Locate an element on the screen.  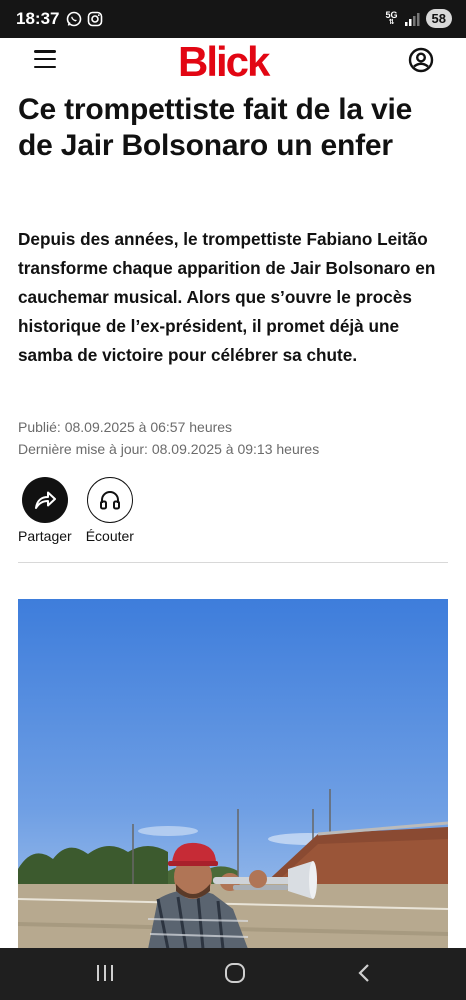
share-icon is located at coordinates (45, 500).